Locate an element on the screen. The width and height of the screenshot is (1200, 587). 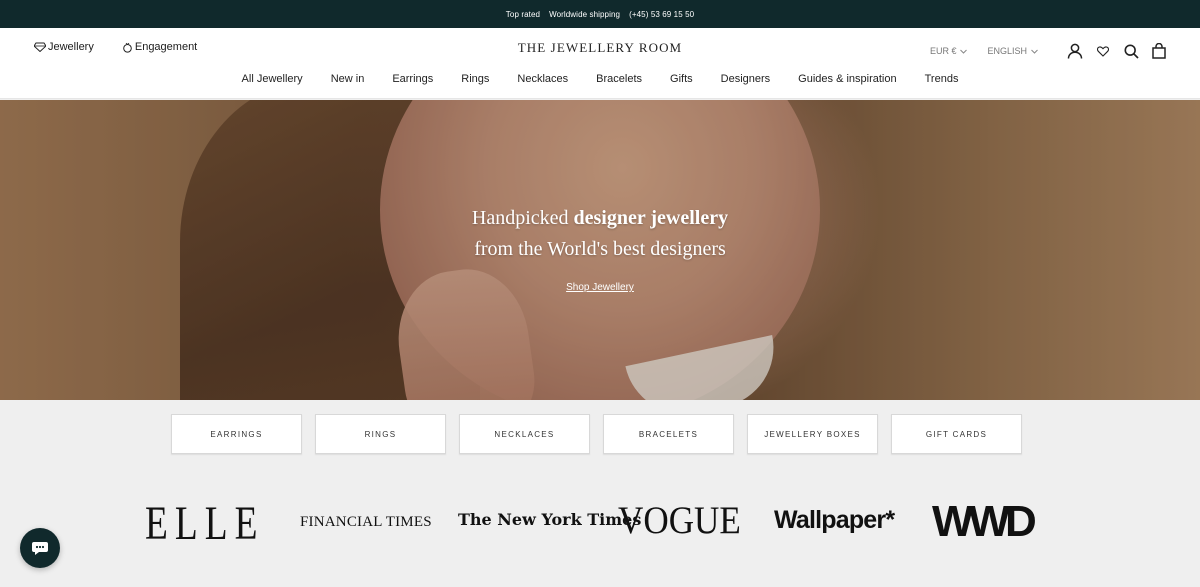
category-gift-cards-button: GIFT CARDS is located at coordinates (956, 434).